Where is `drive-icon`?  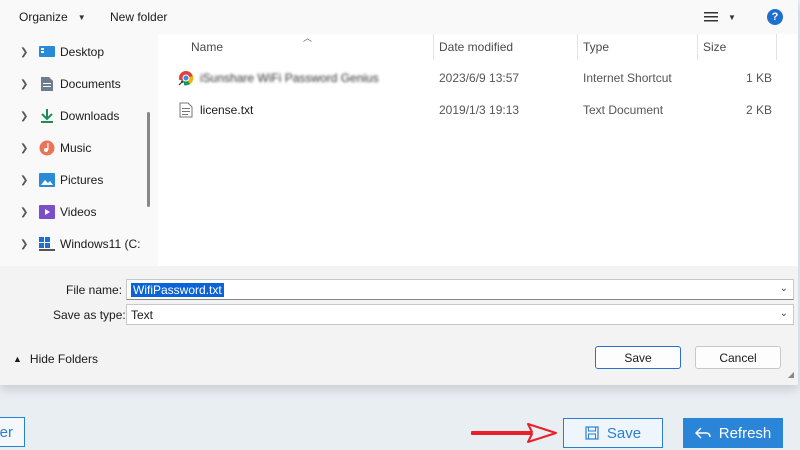
drive-icon is located at coordinates (47, 244).